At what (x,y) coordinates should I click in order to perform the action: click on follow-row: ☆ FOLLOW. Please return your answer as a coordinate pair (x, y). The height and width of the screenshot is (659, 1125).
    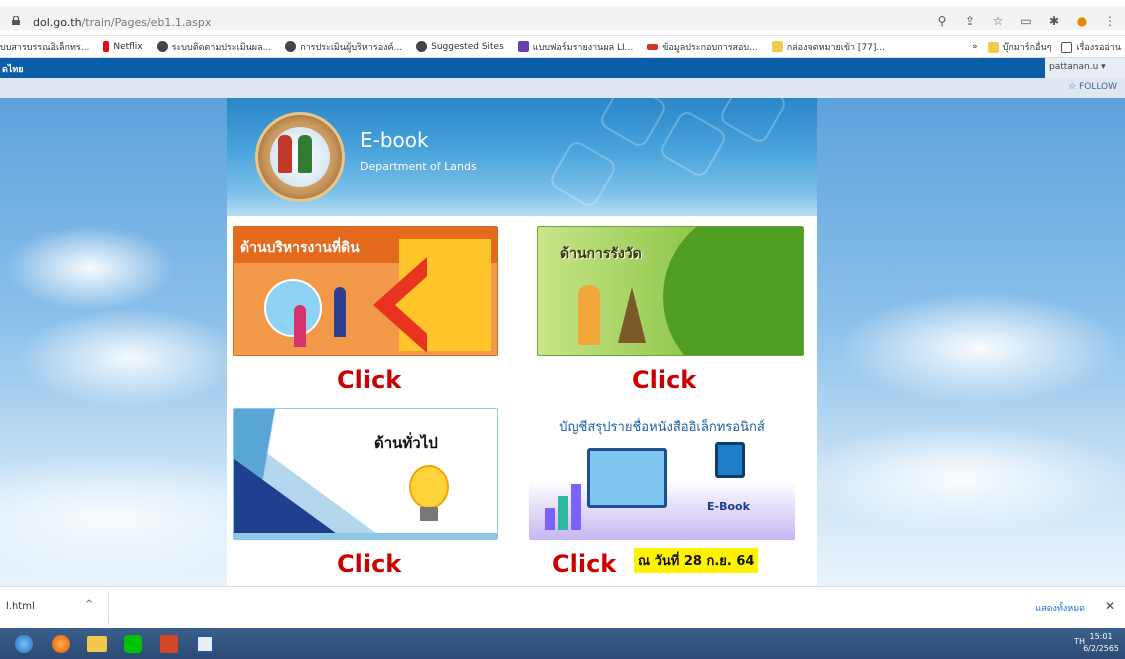
    Looking at the image, I should click on (562, 88).